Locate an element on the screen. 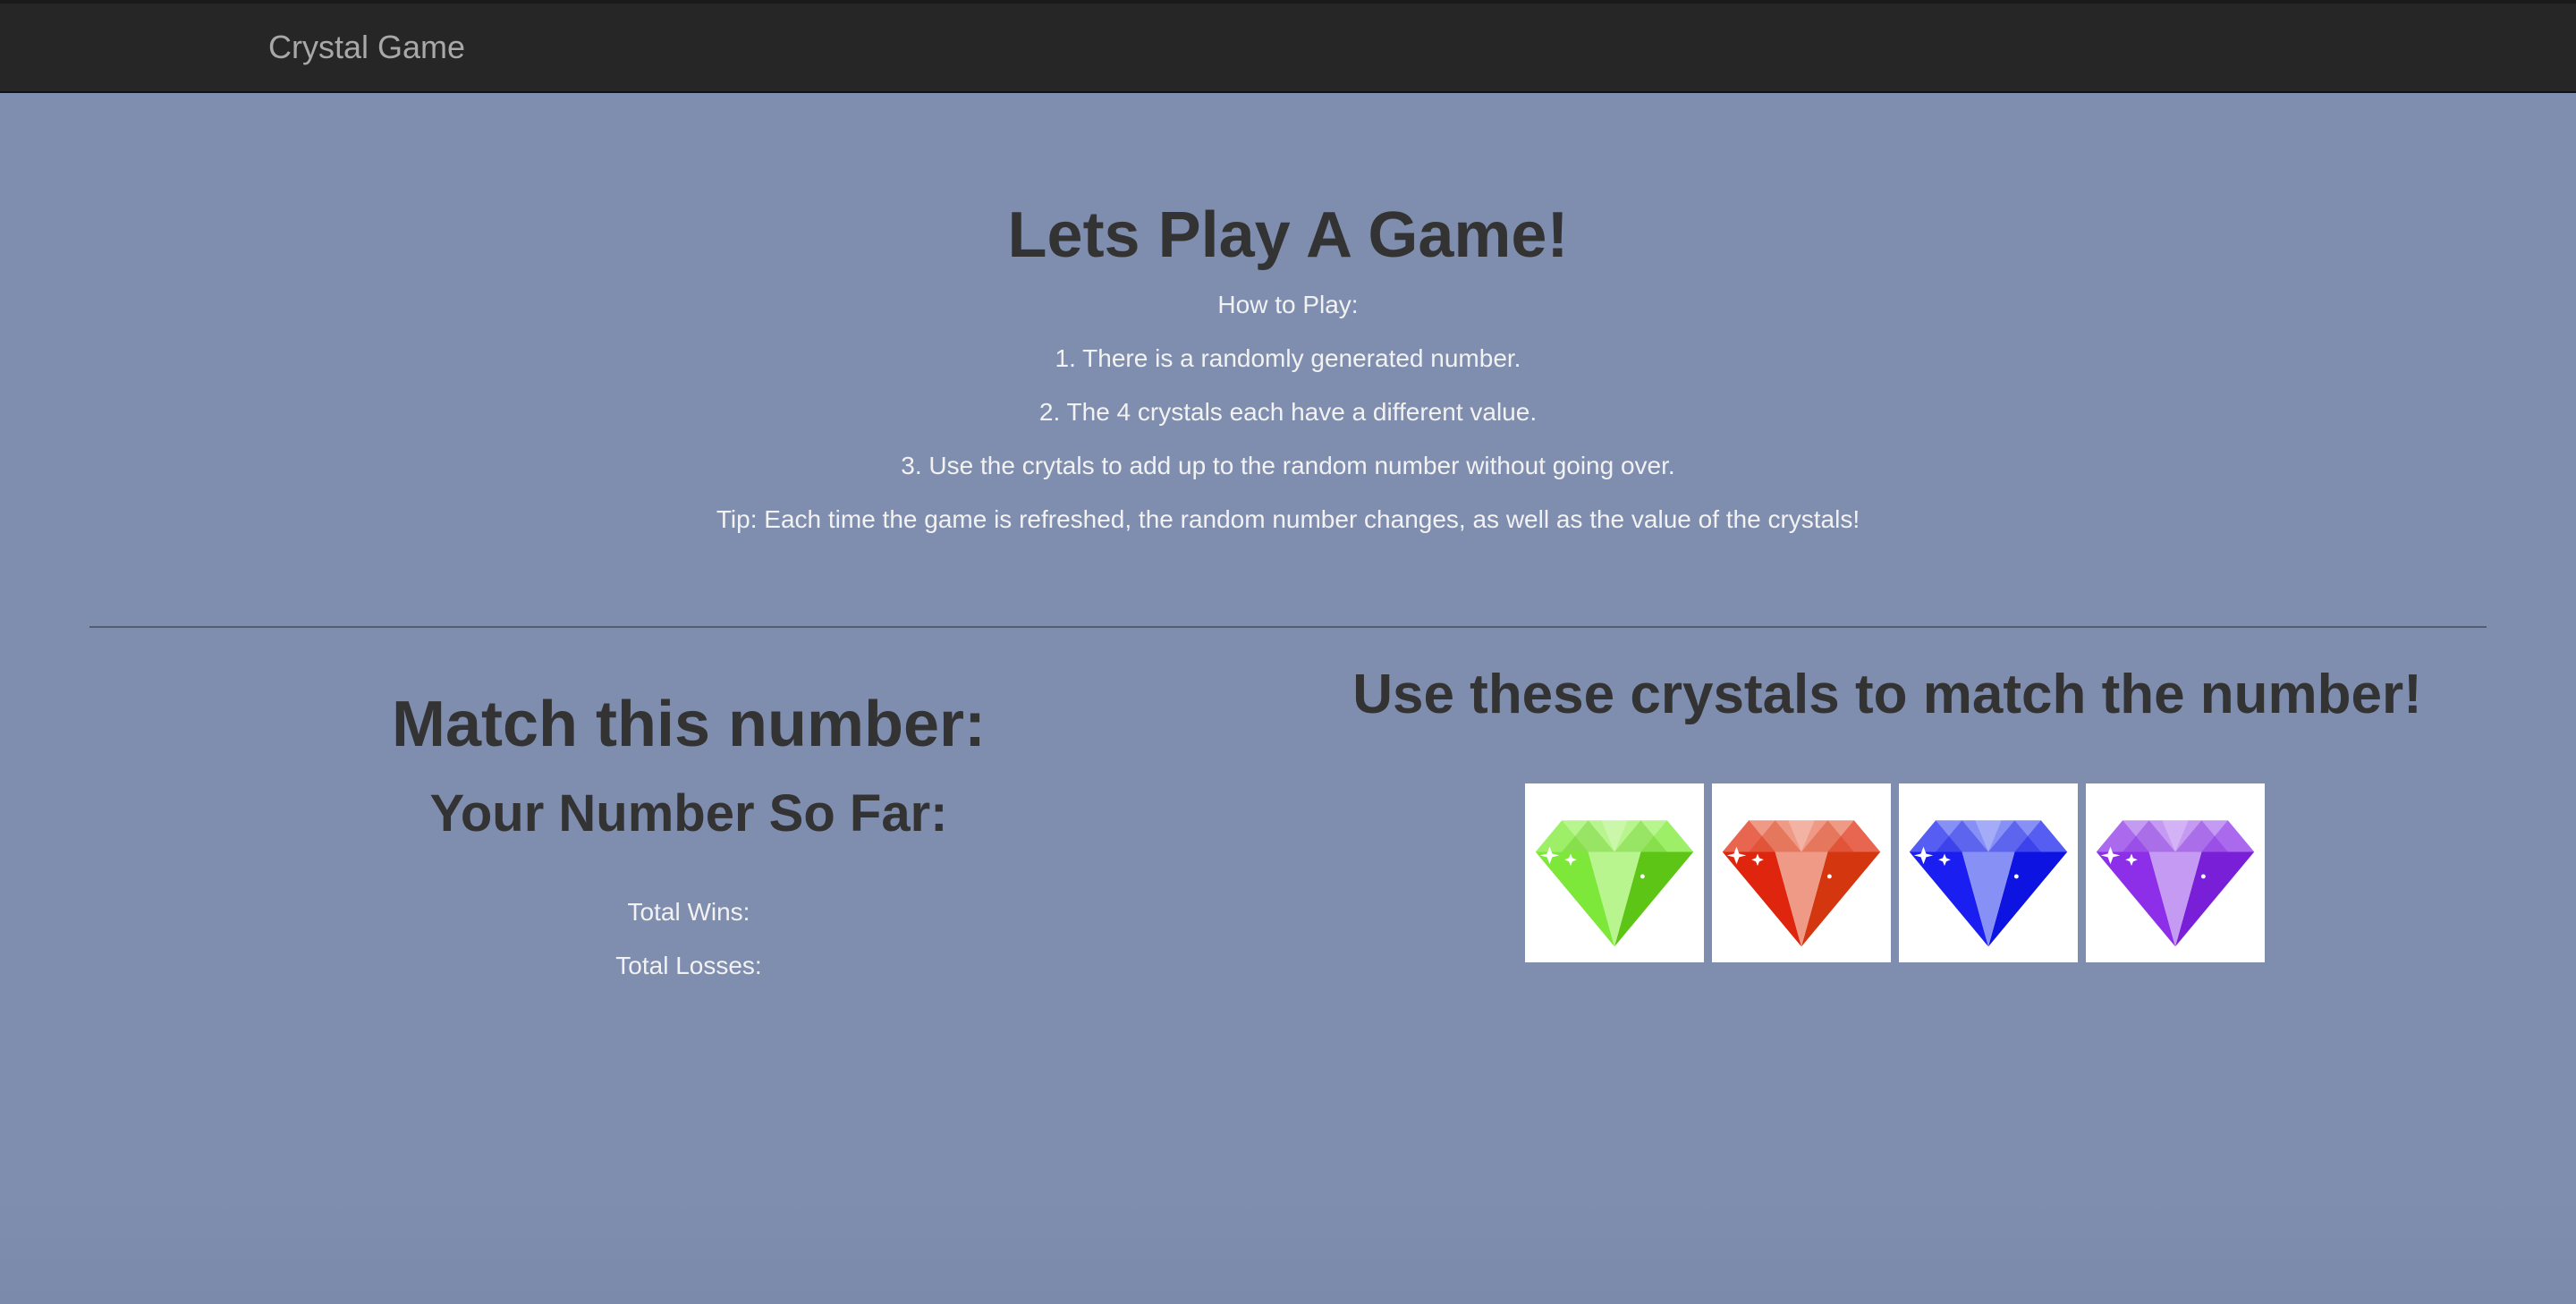 The height and width of the screenshot is (1304, 2576). crystal-panel: Use these crystals to match the number! is located at coordinates (1887, 808).